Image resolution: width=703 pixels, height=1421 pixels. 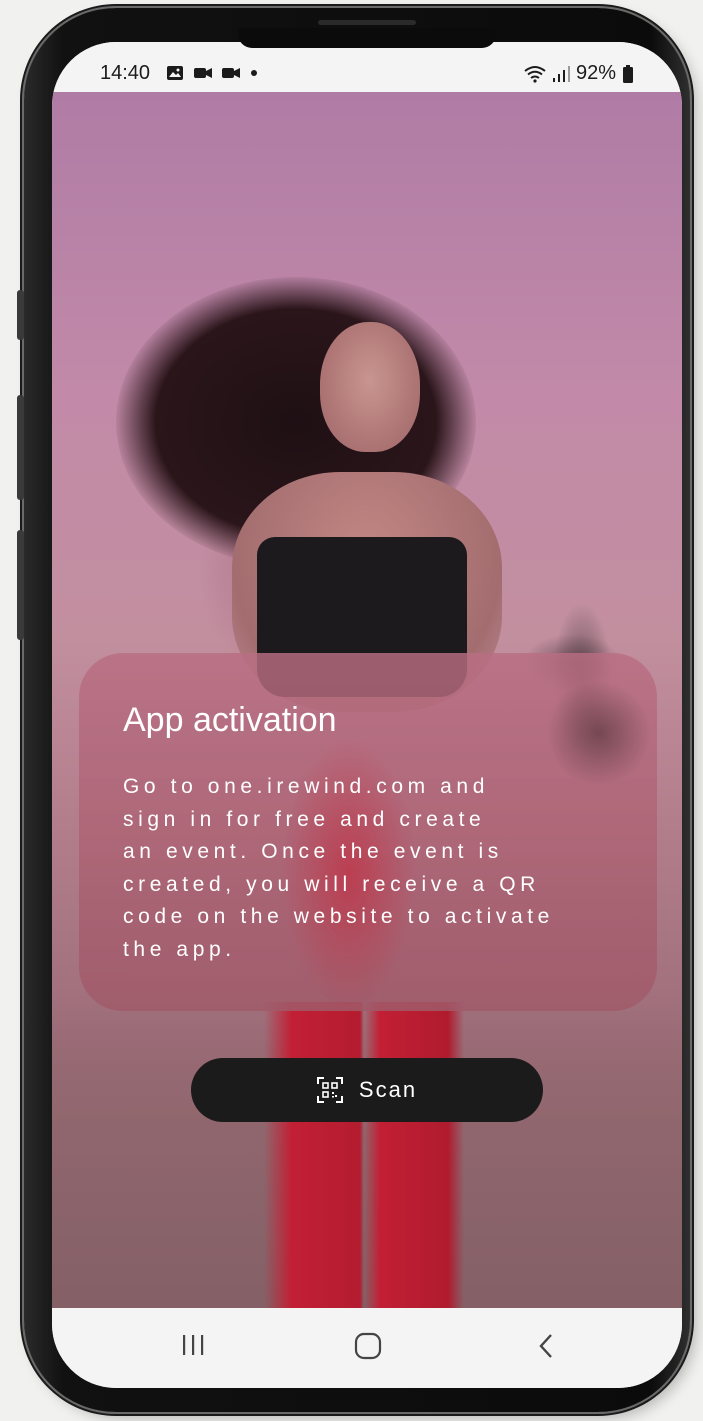 I want to click on home-icon, so click(x=368, y=1346).